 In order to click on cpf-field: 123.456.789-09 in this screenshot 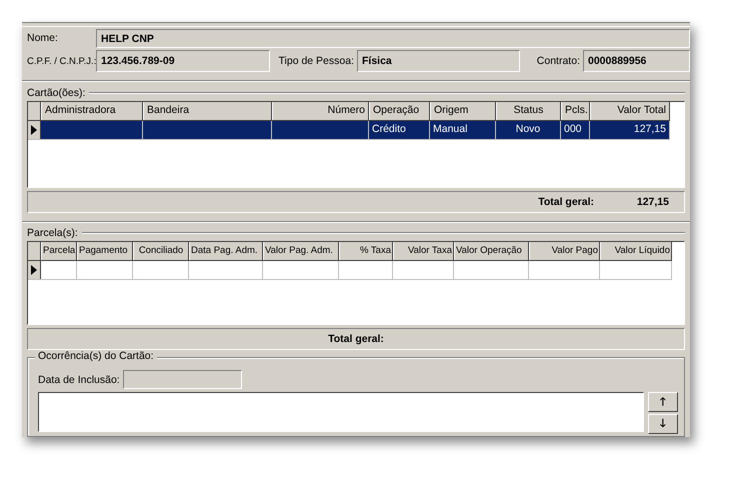, I will do `click(183, 61)`.